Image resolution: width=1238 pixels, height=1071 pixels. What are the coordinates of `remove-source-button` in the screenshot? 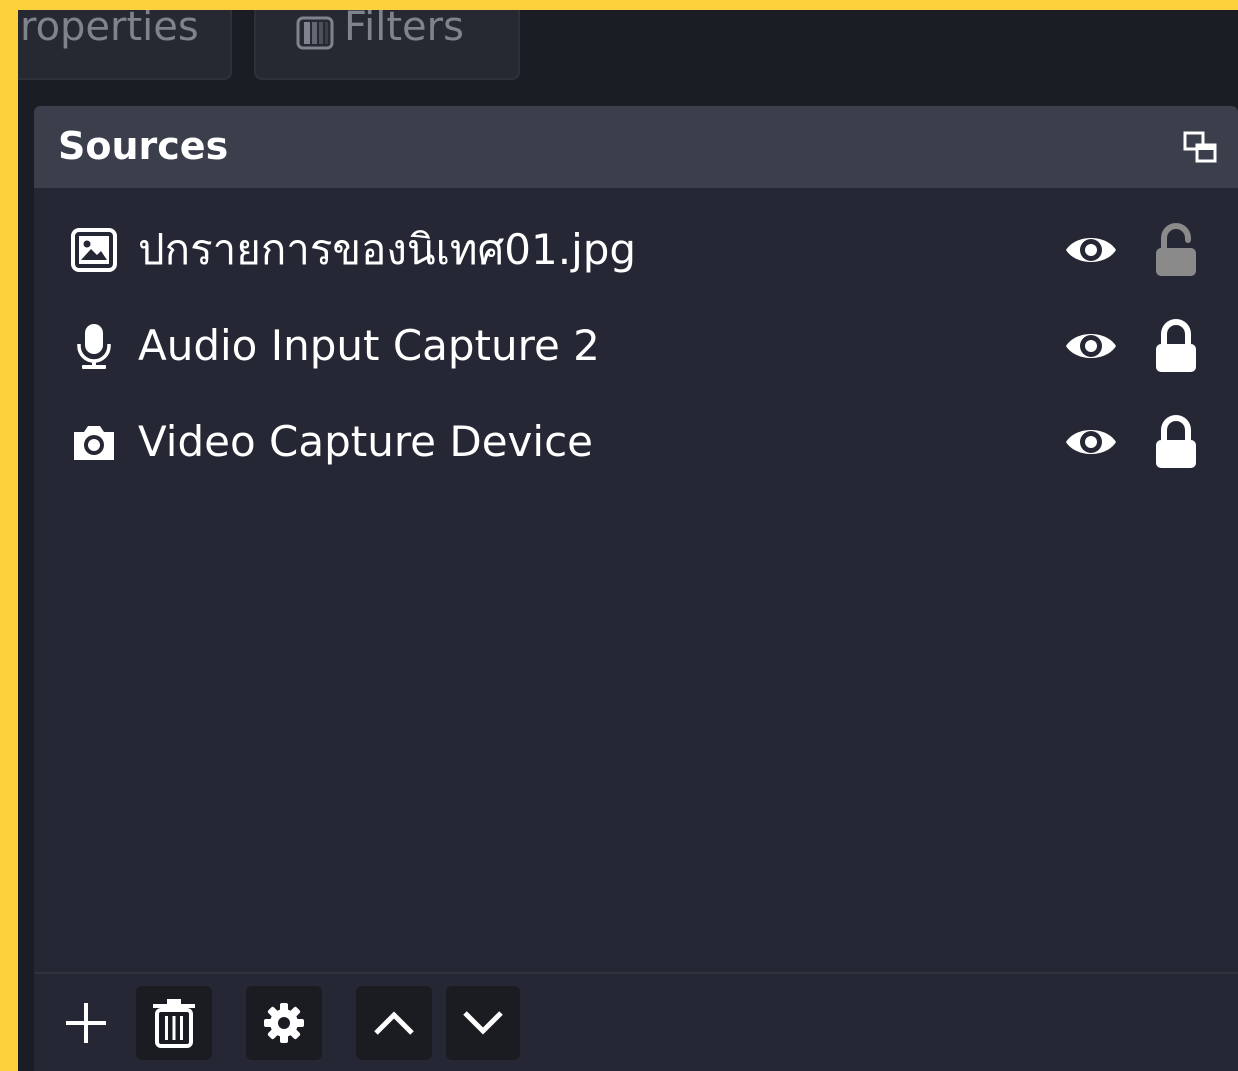 It's located at (174, 1023).